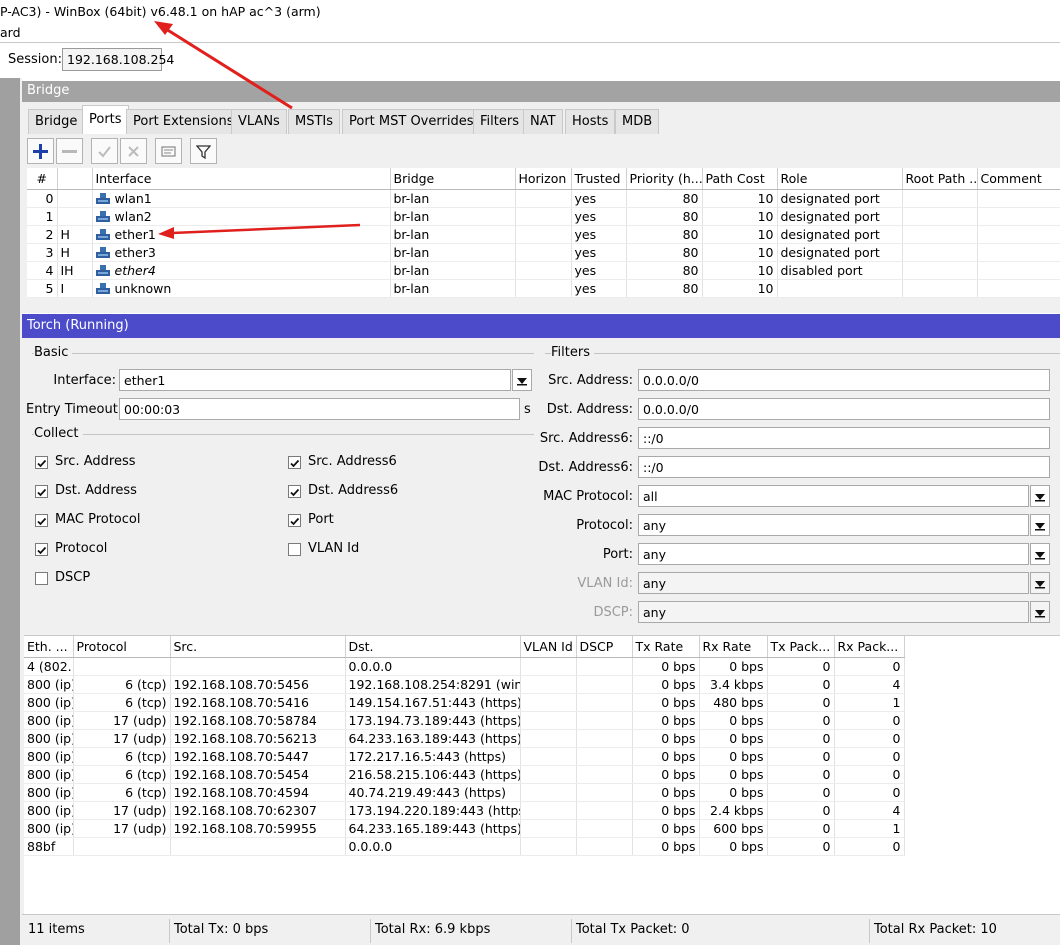 The height and width of the screenshot is (945, 1060). What do you see at coordinates (203, 151) in the screenshot?
I see `filter-button` at bounding box center [203, 151].